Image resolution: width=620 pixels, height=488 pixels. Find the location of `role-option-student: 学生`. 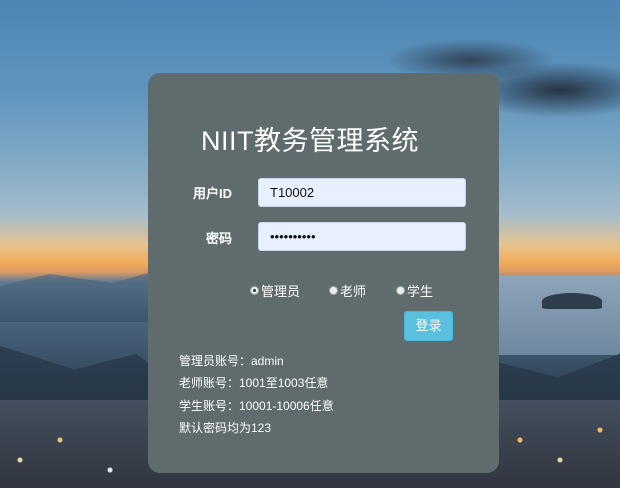

role-option-student: 学生 is located at coordinates (414, 290).